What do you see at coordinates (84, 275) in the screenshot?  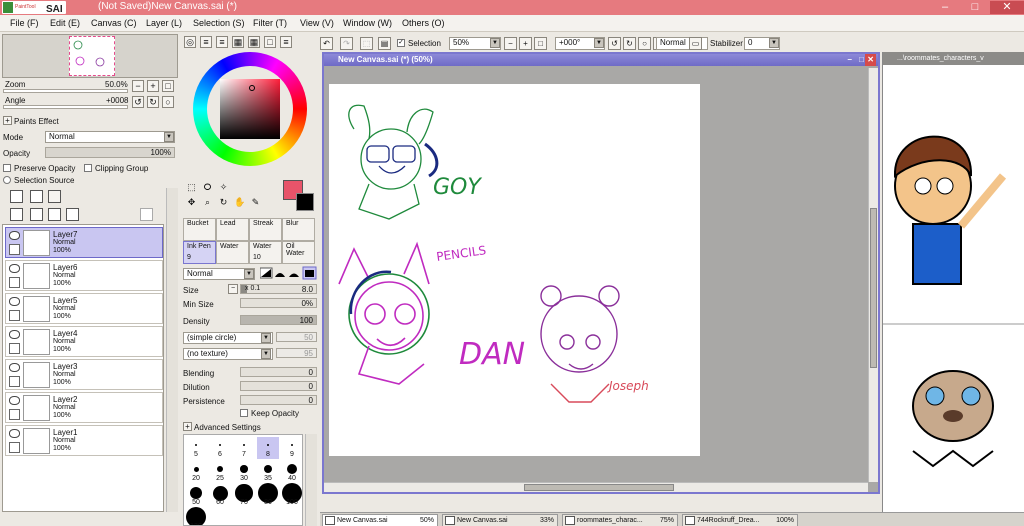 I see `layer-row-layer6: Layer6 Normal 100%` at bounding box center [84, 275].